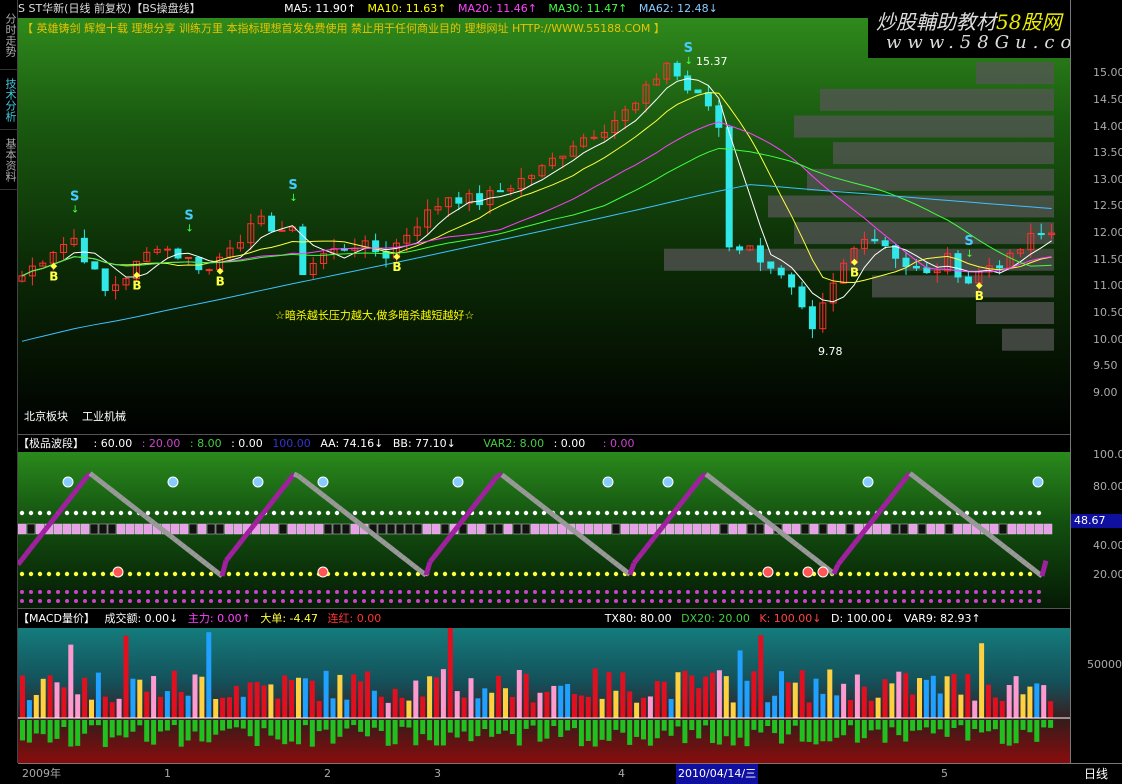 The width and height of the screenshot is (1122, 784). What do you see at coordinates (9, 100) in the screenshot?
I see `tab-technical: 技术分析` at bounding box center [9, 100].